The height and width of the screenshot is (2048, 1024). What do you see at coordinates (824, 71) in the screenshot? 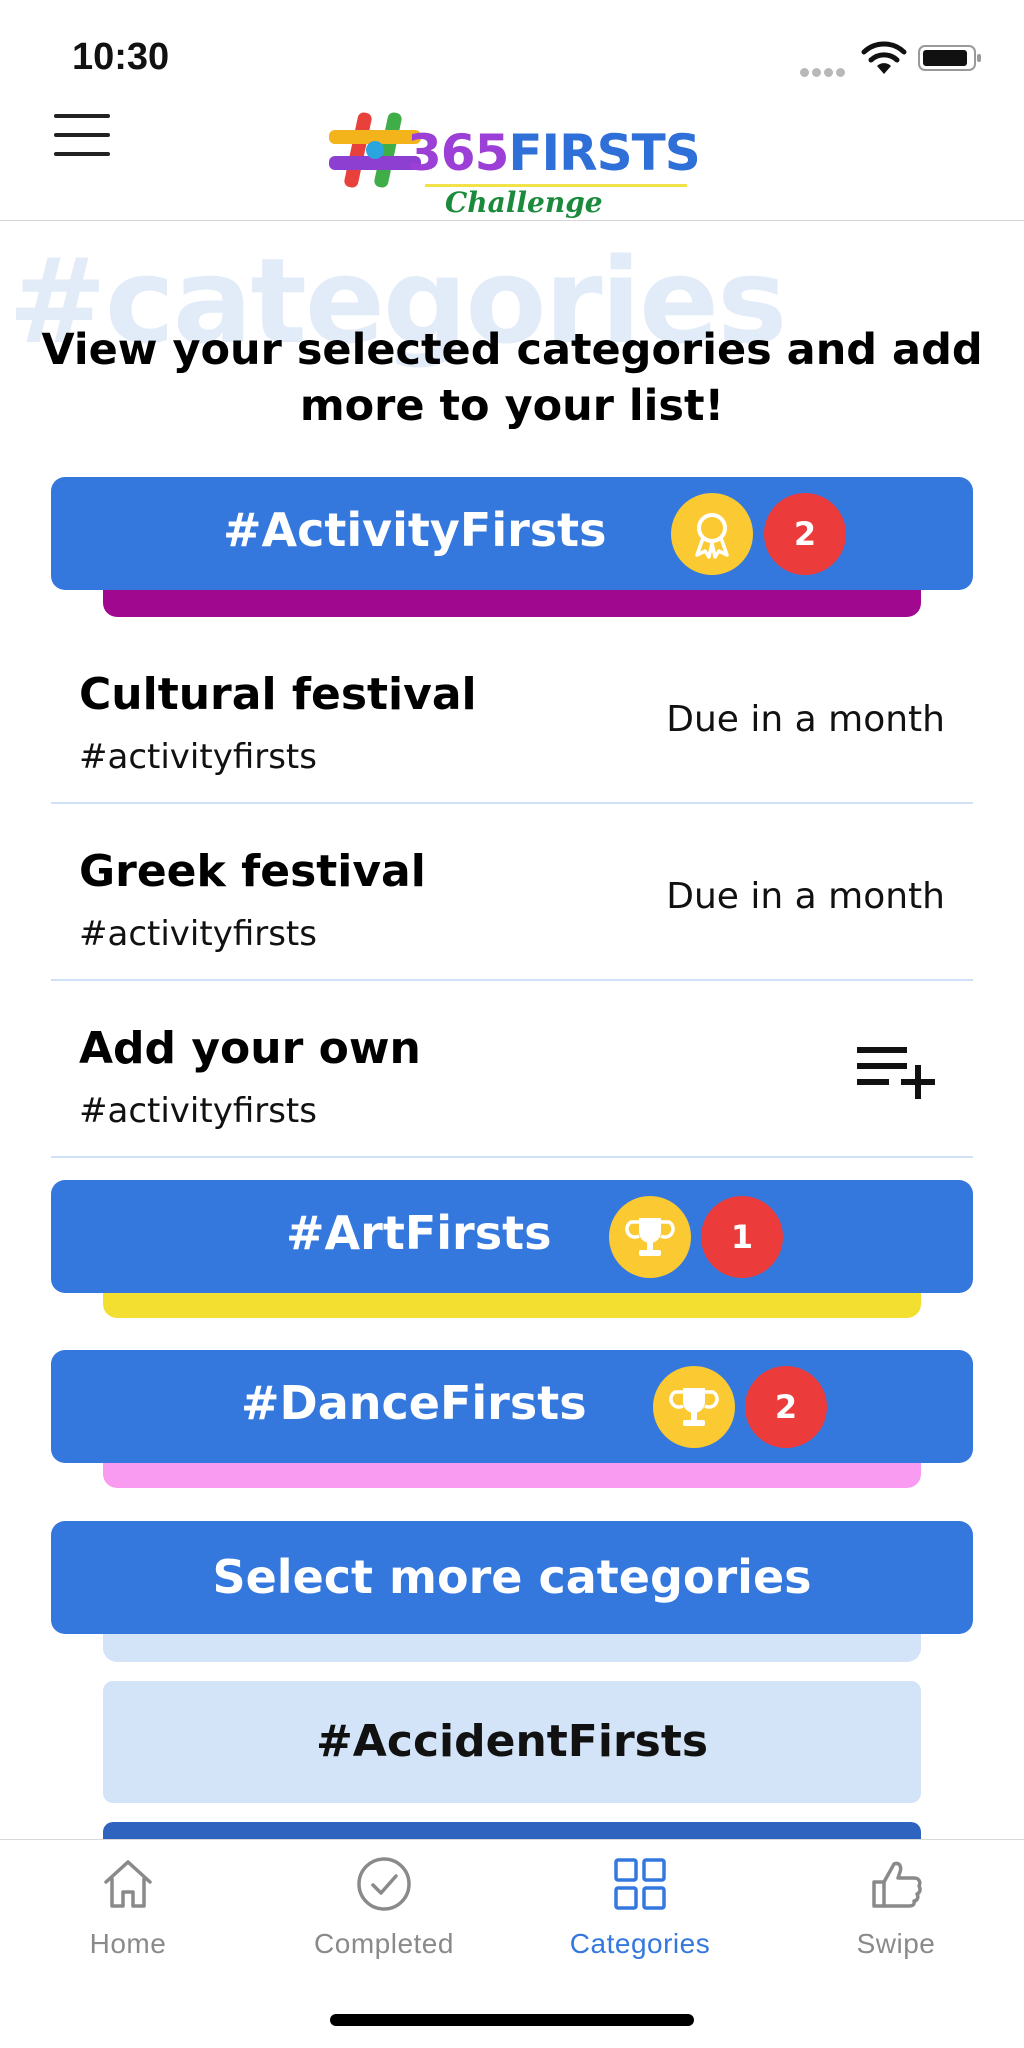
I see `cellular-signal-icon` at bounding box center [824, 71].